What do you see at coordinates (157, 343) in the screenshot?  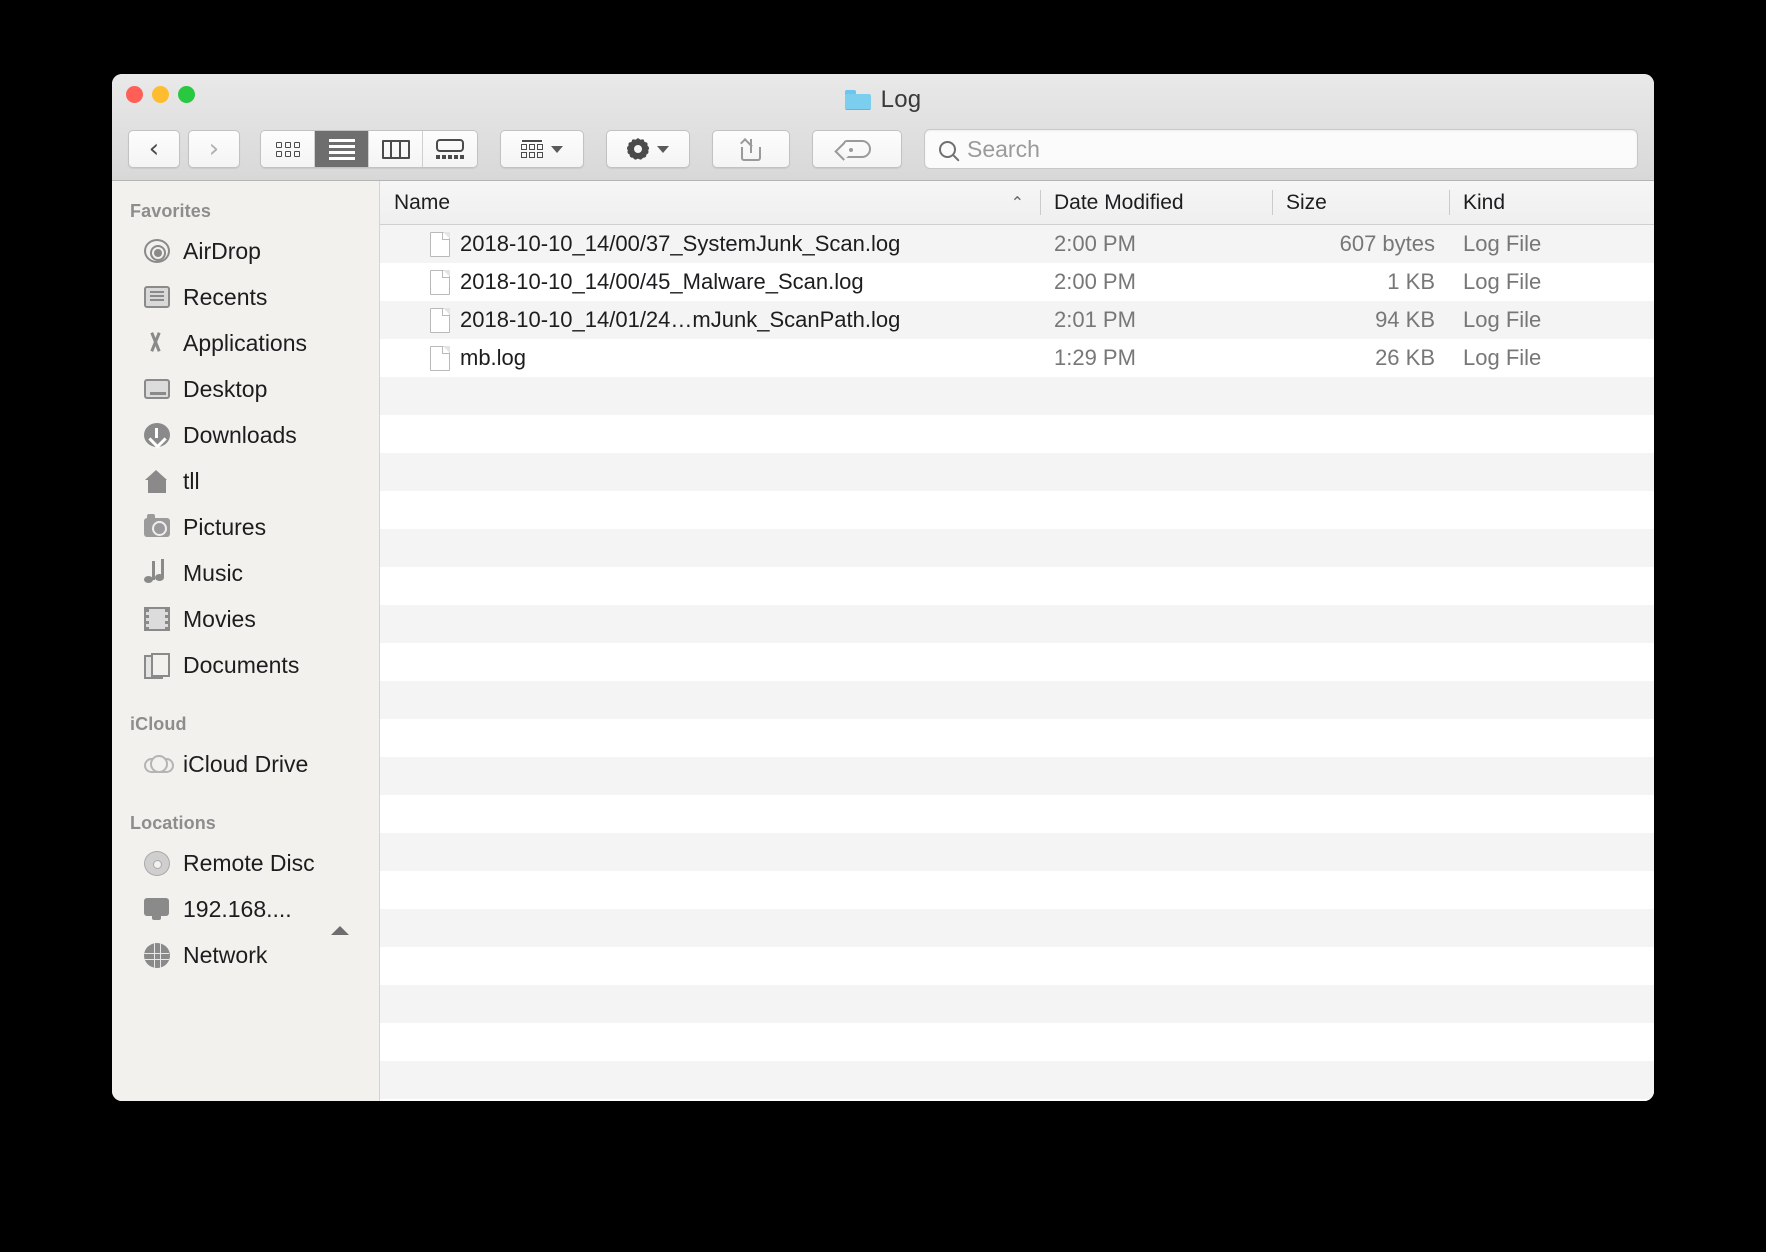 I see `applications-icon` at bounding box center [157, 343].